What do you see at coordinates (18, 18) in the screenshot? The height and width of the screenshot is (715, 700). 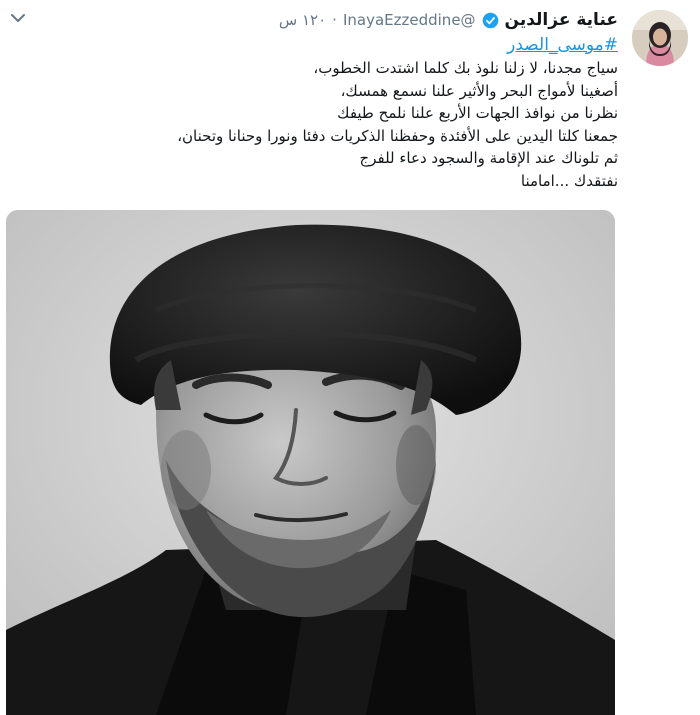 I see `chevron-down-icon` at bounding box center [18, 18].